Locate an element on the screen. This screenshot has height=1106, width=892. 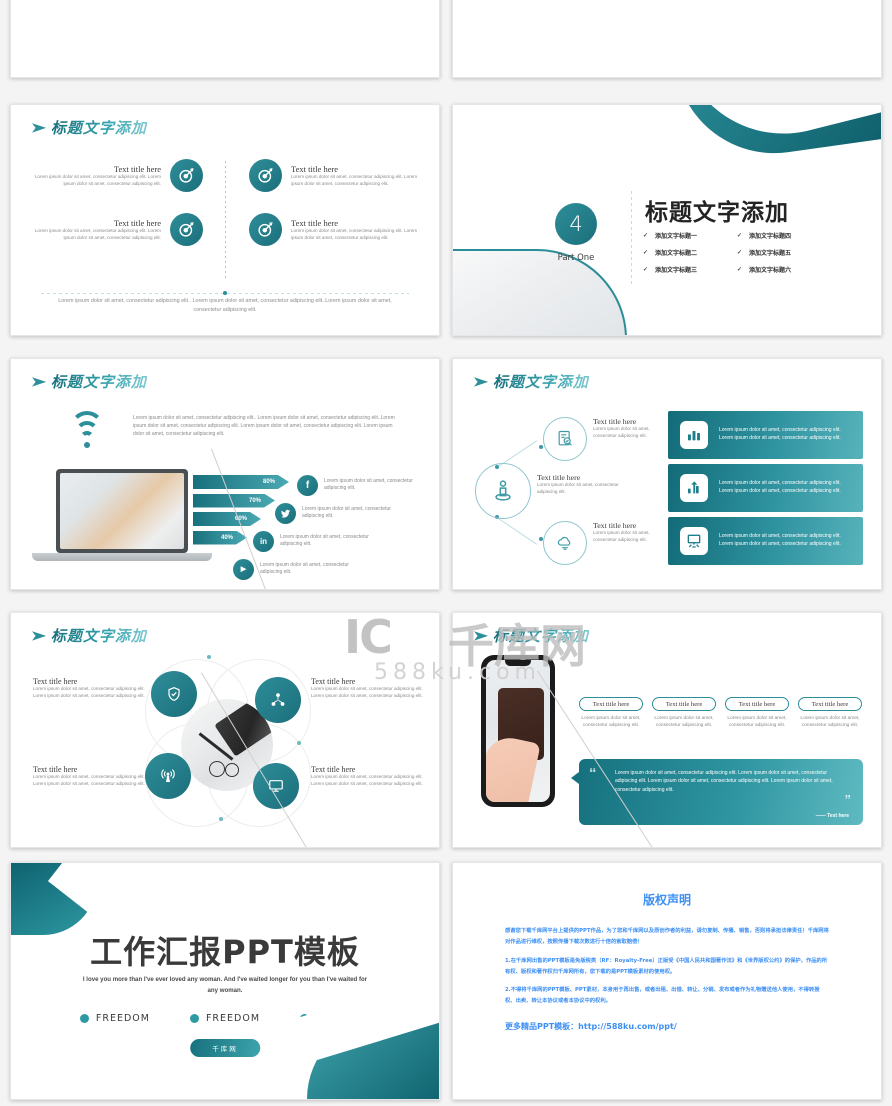
desk-flatlay-photo is located at coordinates (122, 511).